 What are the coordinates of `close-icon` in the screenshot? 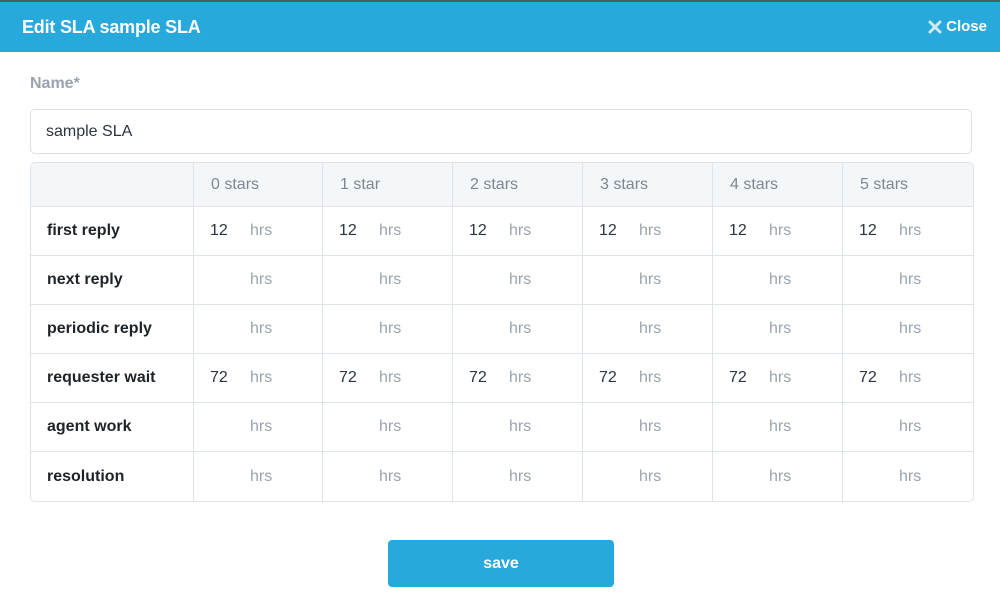 It's located at (935, 27).